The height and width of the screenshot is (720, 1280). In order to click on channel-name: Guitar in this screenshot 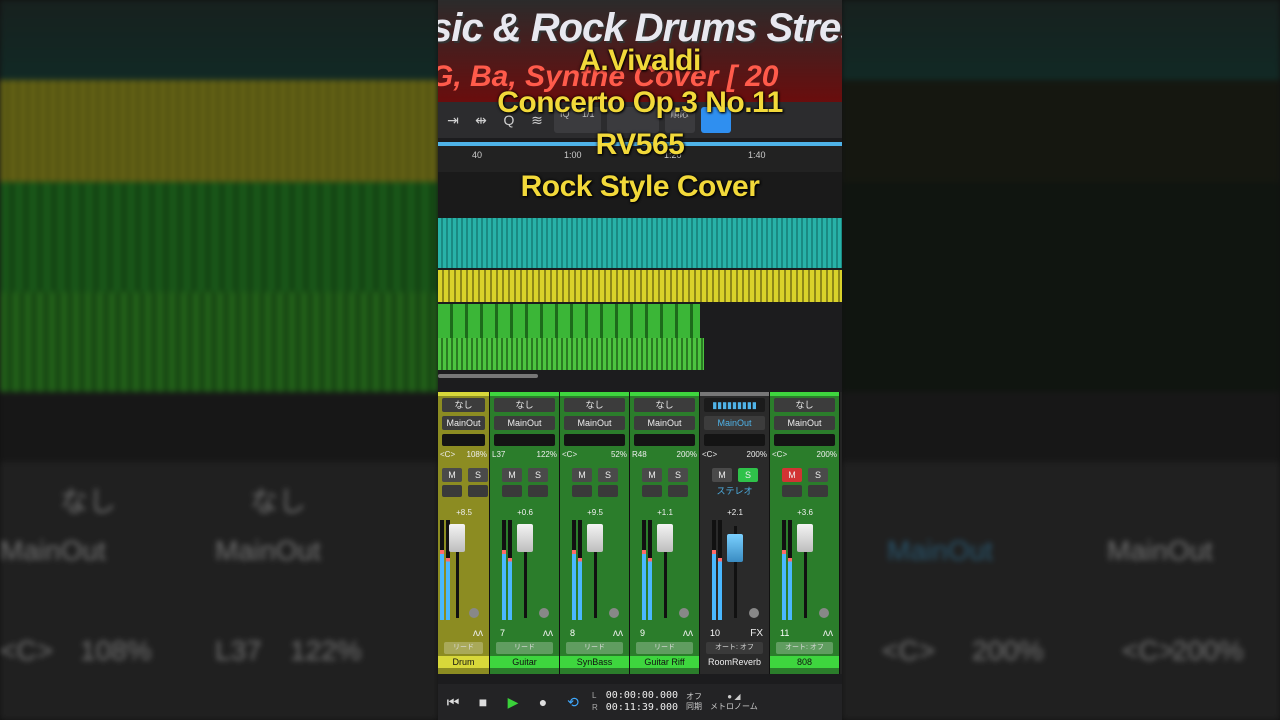, I will do `click(524, 662)`.